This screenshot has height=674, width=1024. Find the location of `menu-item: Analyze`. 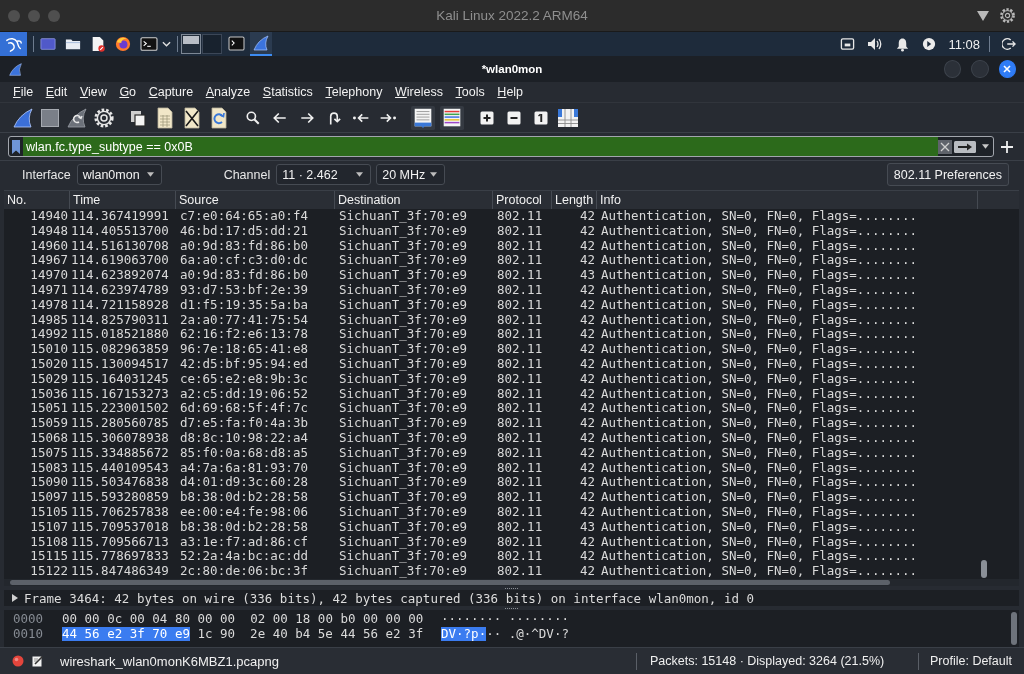

menu-item: Analyze is located at coordinates (228, 92).